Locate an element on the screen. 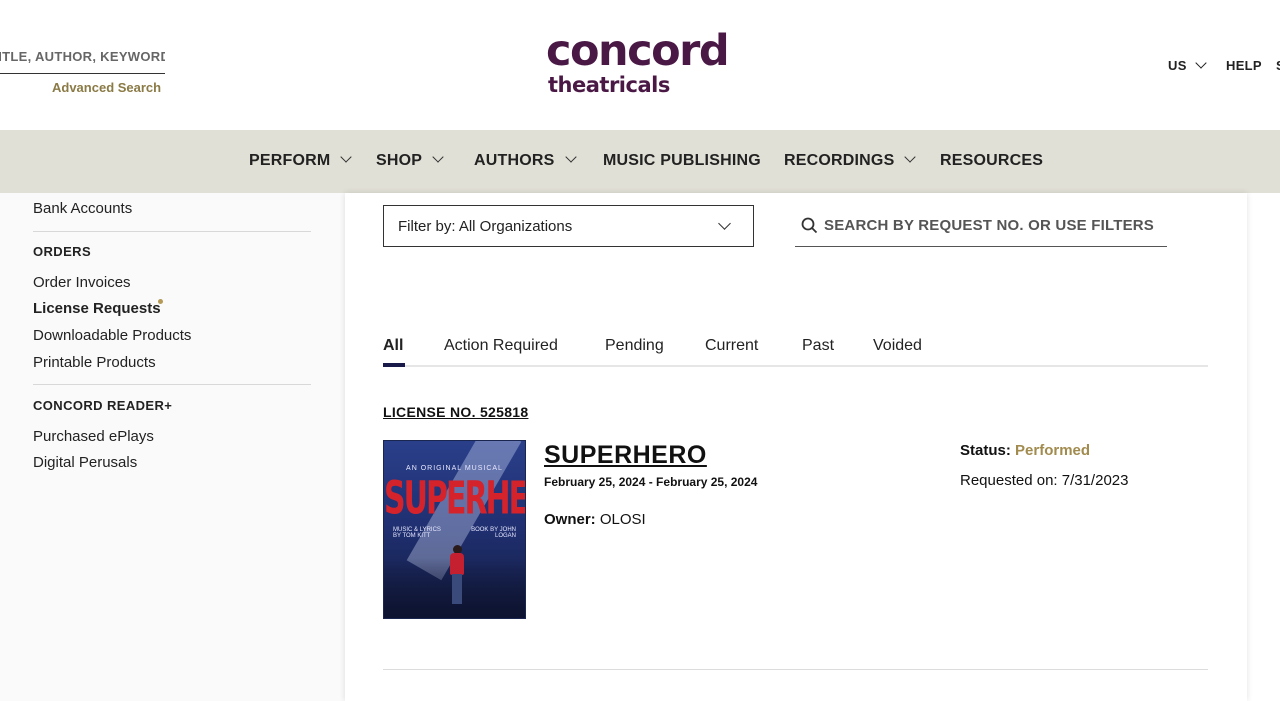 The image size is (1280, 701). license-number-link: LICENSE NO. 525818 is located at coordinates (455, 412).